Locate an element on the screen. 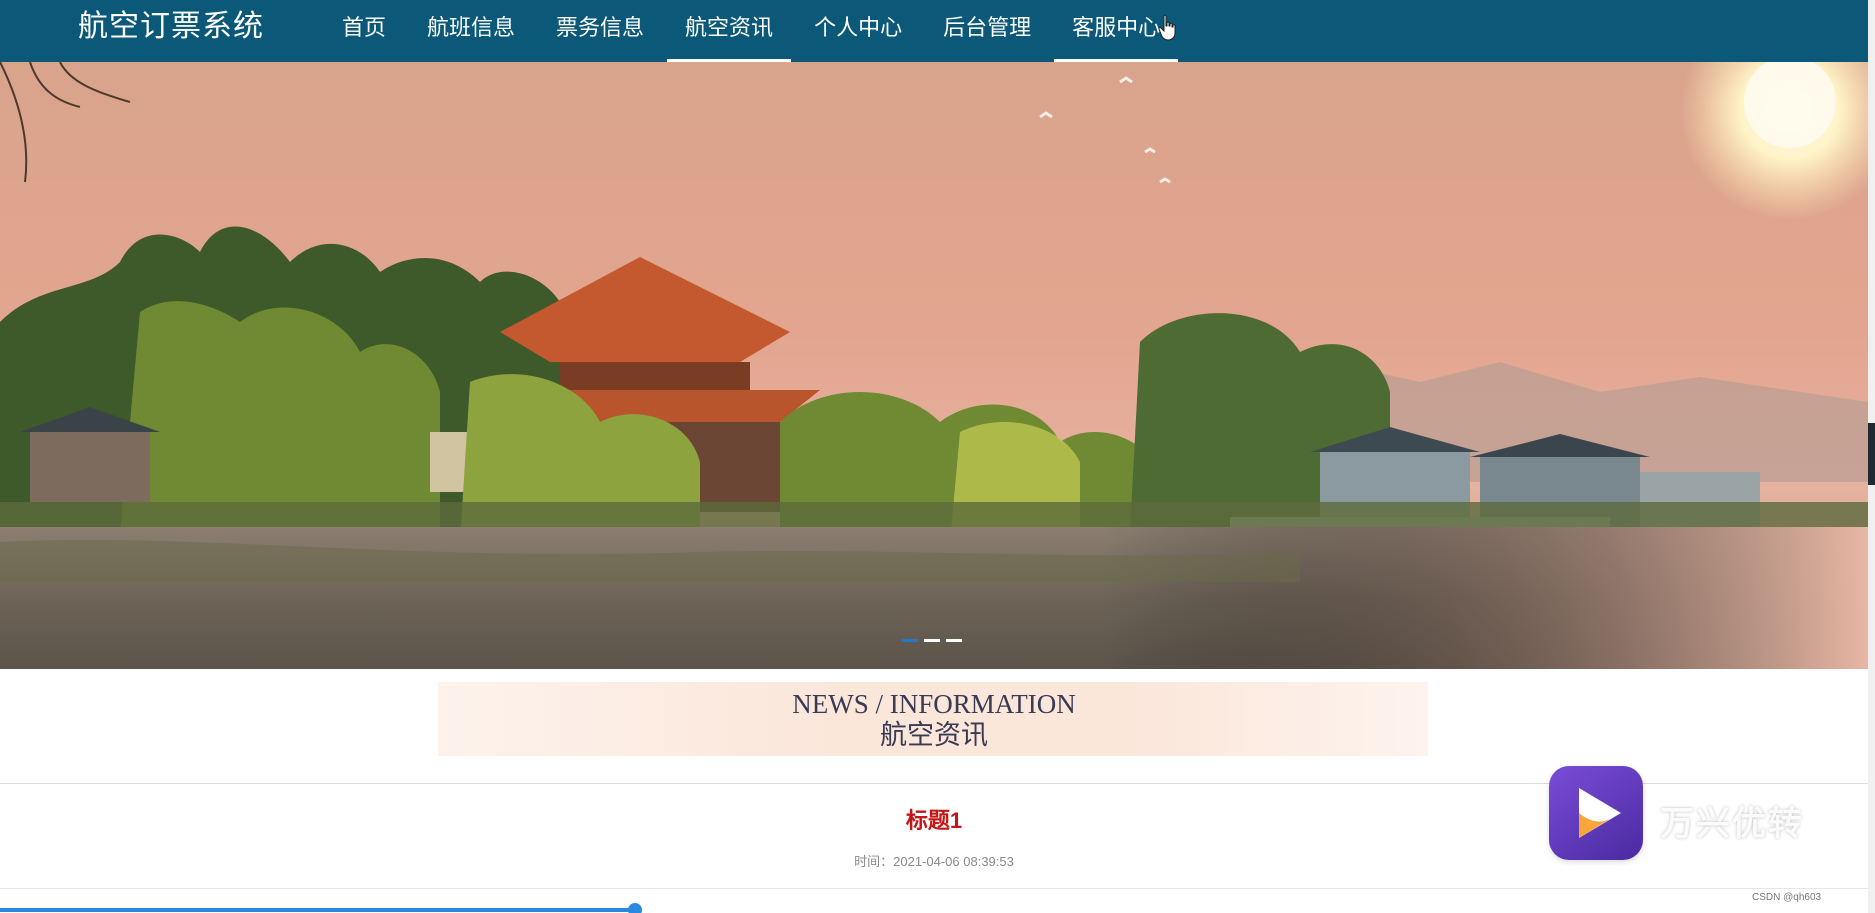 The width and height of the screenshot is (1875, 913). nav-item-flights: 航班信息 is located at coordinates (471, 31).